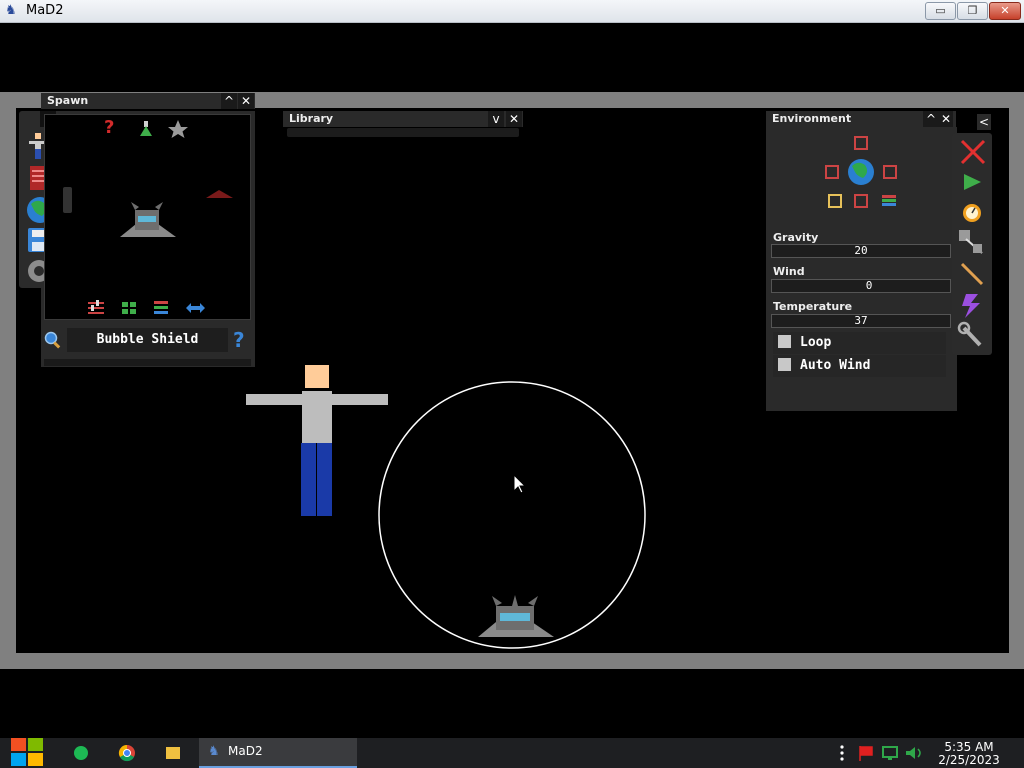  I want to click on sliders-icon, so click(96, 307).